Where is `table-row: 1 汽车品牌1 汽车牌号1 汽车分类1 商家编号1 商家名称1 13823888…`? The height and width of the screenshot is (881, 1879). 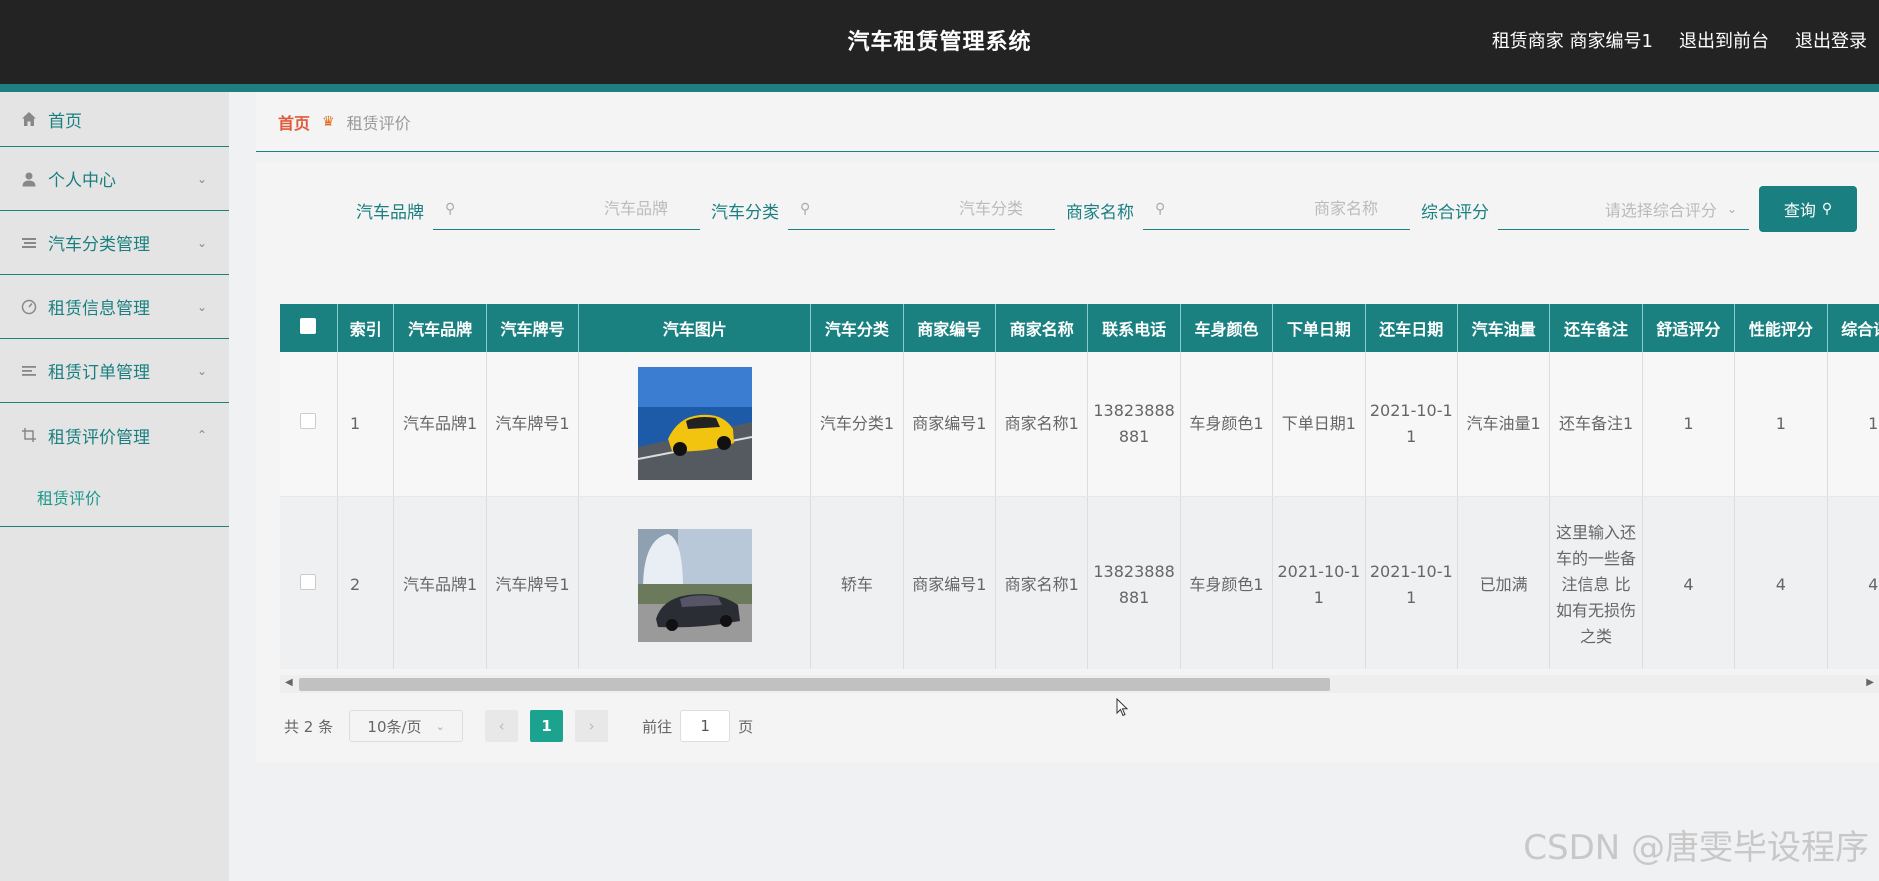 table-row: 1 汽车品牌1 汽车牌号1 汽车分类1 商家编号1 商家名称1 13823888… is located at coordinates (1079, 424).